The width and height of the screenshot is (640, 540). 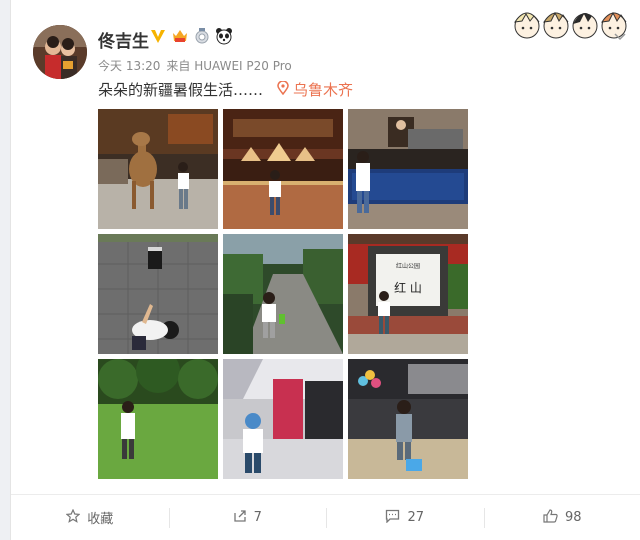 What do you see at coordinates (408, 419) in the screenshot?
I see `photo-mall-luggage-kid` at bounding box center [408, 419].